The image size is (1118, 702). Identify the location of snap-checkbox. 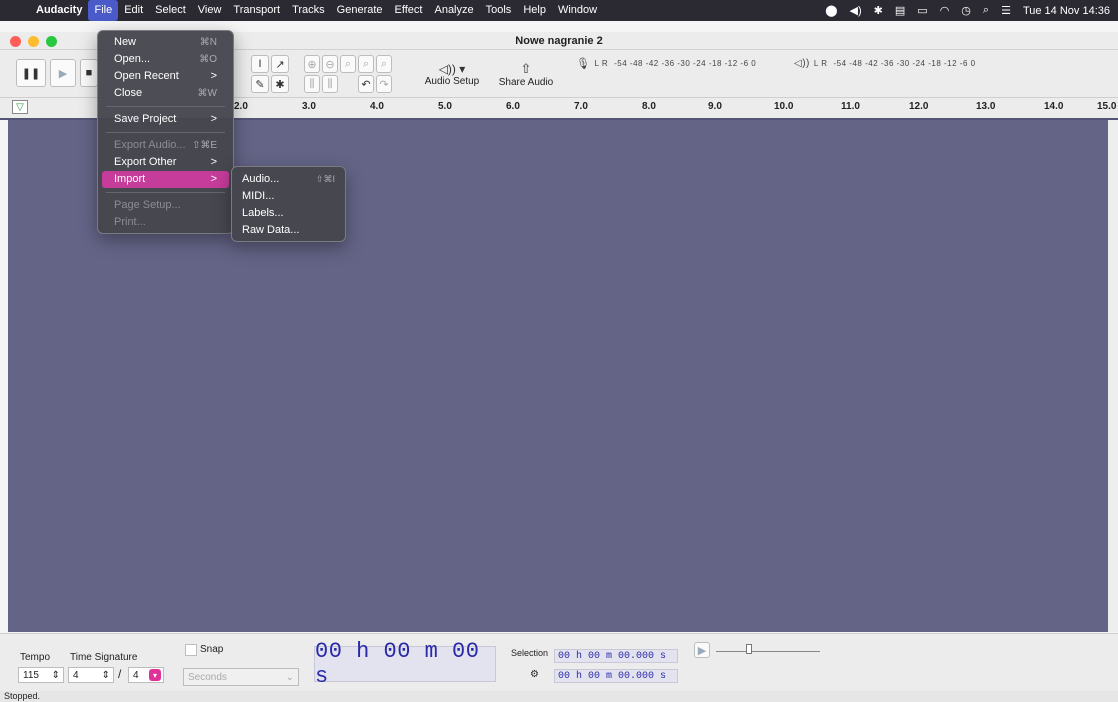
(191, 650).